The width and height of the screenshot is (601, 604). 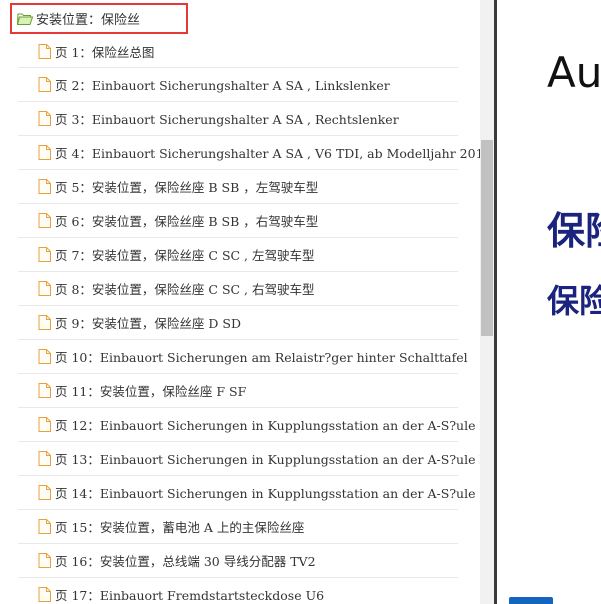 I want to click on tree-item-label: 页 5：安装位置，保险丝座 B SB ，左驾驶车型, so click(x=187, y=187).